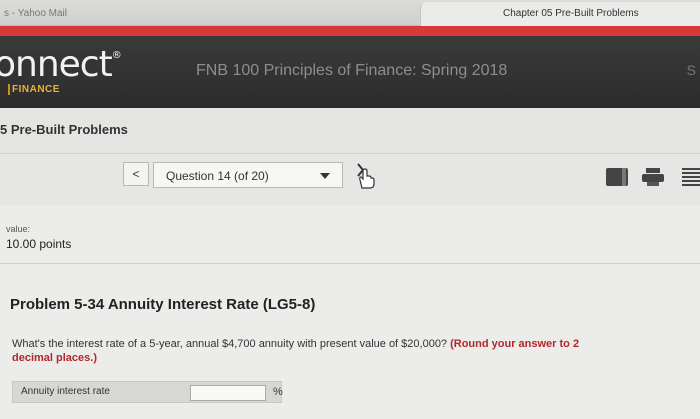  I want to click on chevron-down-icon, so click(325, 176).